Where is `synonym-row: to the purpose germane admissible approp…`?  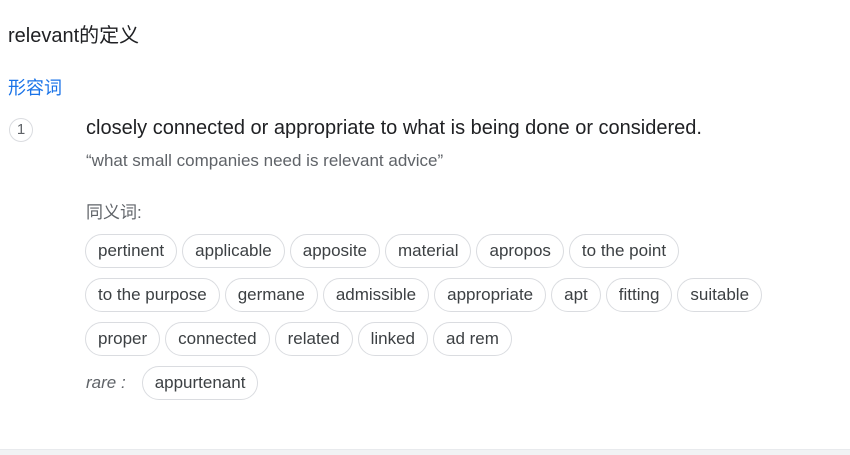
synonym-row: to the purpose germane admissible approp… is located at coordinates (465, 295).